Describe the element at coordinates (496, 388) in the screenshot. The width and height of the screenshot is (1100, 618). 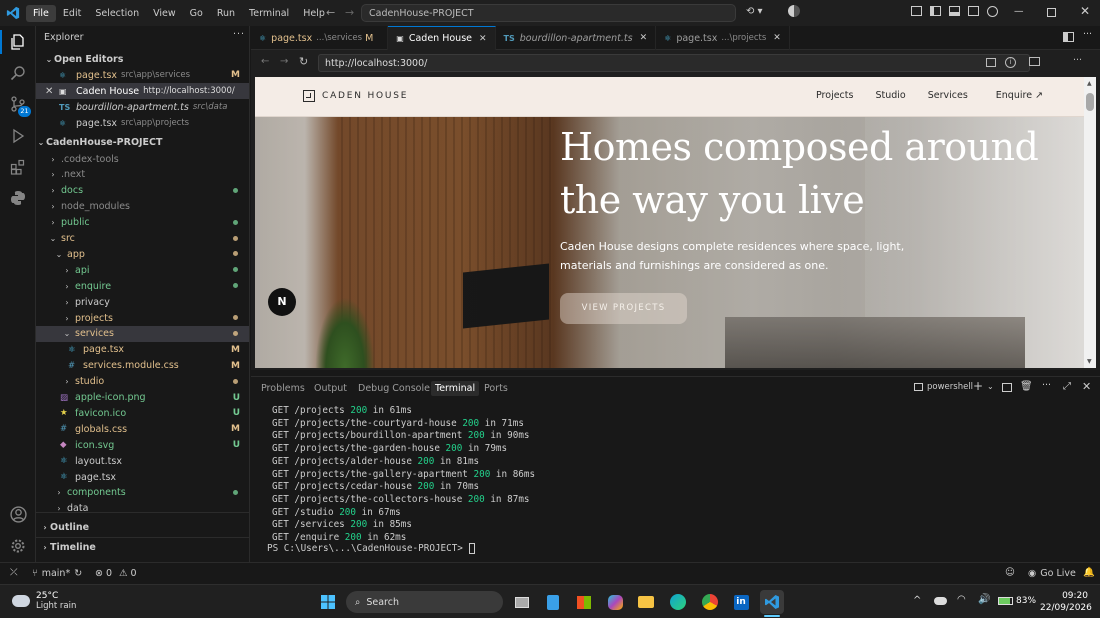
I see `panel-tab-ports: Ports` at that location.